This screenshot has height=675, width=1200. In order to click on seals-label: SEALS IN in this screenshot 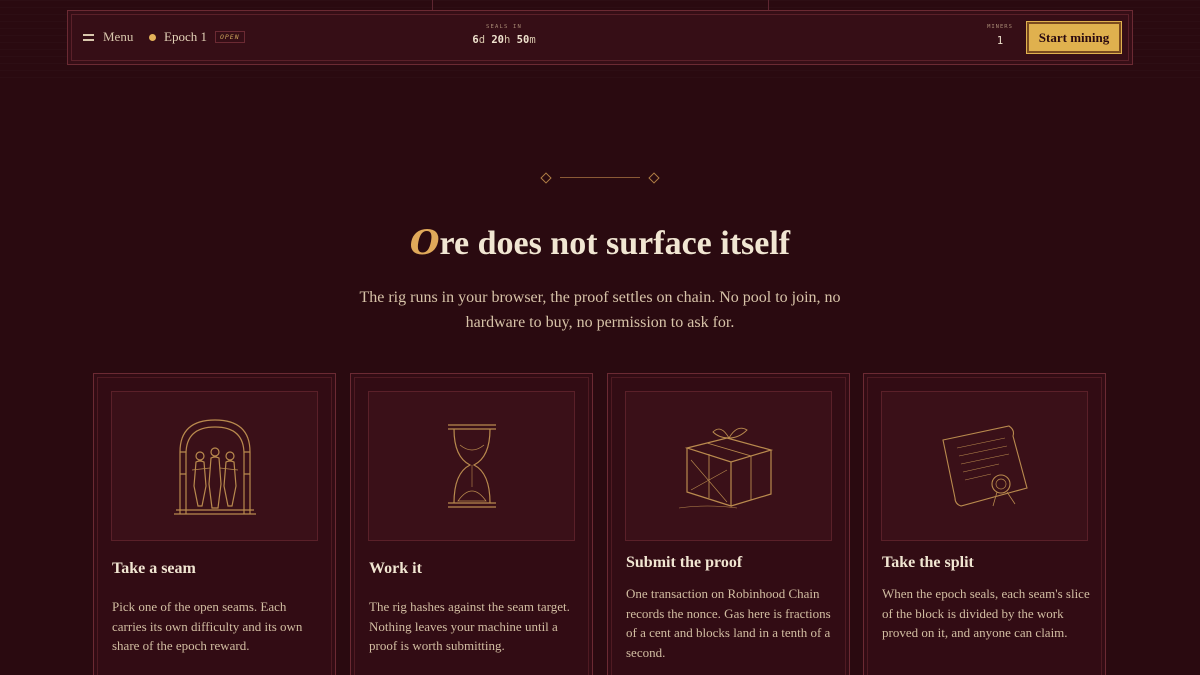, I will do `click(504, 27)`.